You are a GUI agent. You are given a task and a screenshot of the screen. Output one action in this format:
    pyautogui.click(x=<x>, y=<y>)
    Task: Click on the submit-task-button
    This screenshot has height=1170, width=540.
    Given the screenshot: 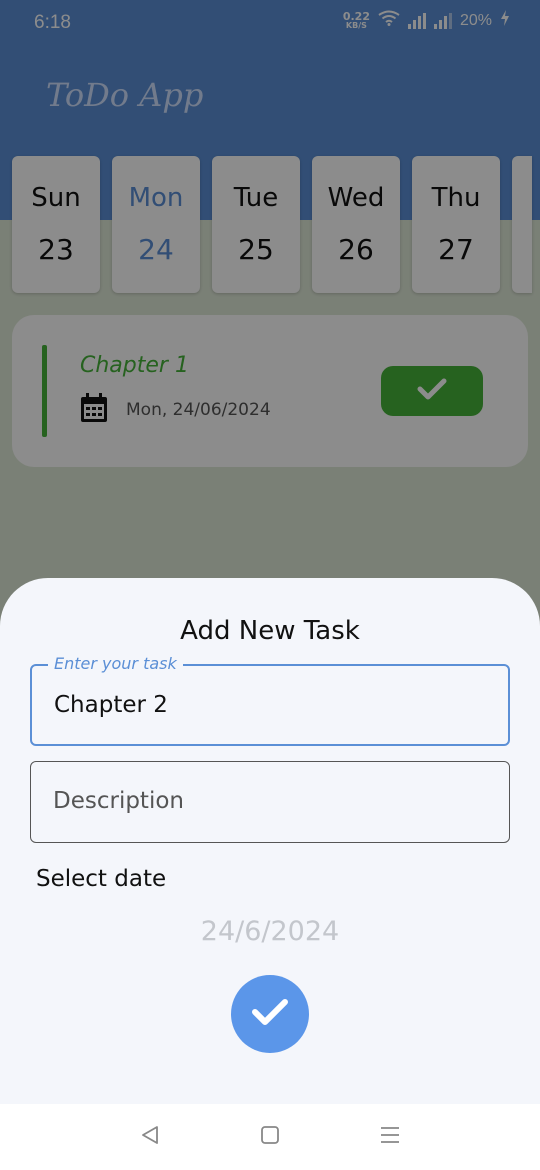 What is the action you would take?
    pyautogui.click(x=270, y=1014)
    